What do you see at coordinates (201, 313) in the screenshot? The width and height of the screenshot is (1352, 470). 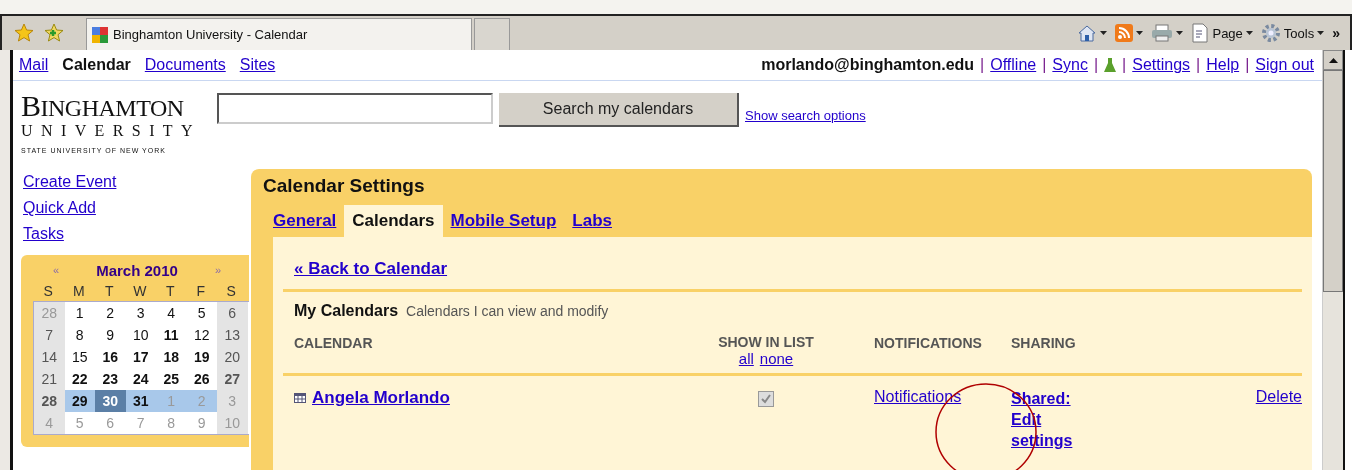 I see `calendar-day: 5` at bounding box center [201, 313].